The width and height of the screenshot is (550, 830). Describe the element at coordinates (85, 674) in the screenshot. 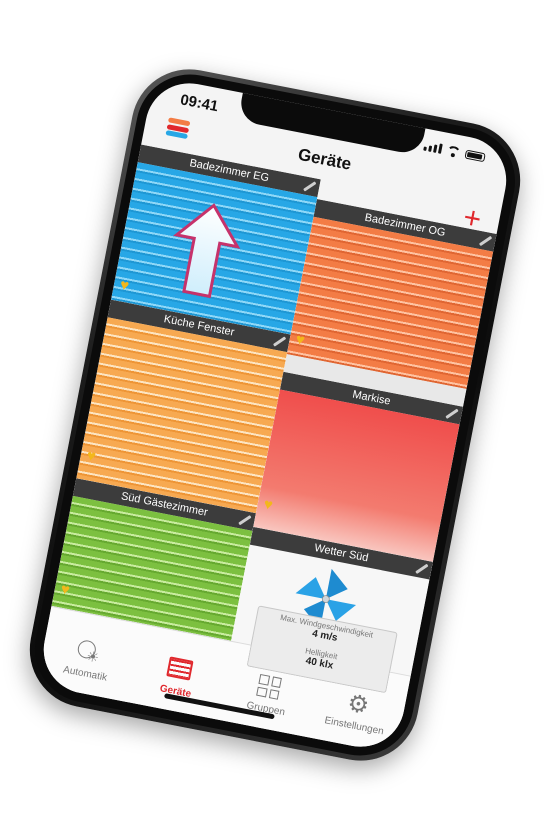

I see `tab-label: Automatik` at that location.